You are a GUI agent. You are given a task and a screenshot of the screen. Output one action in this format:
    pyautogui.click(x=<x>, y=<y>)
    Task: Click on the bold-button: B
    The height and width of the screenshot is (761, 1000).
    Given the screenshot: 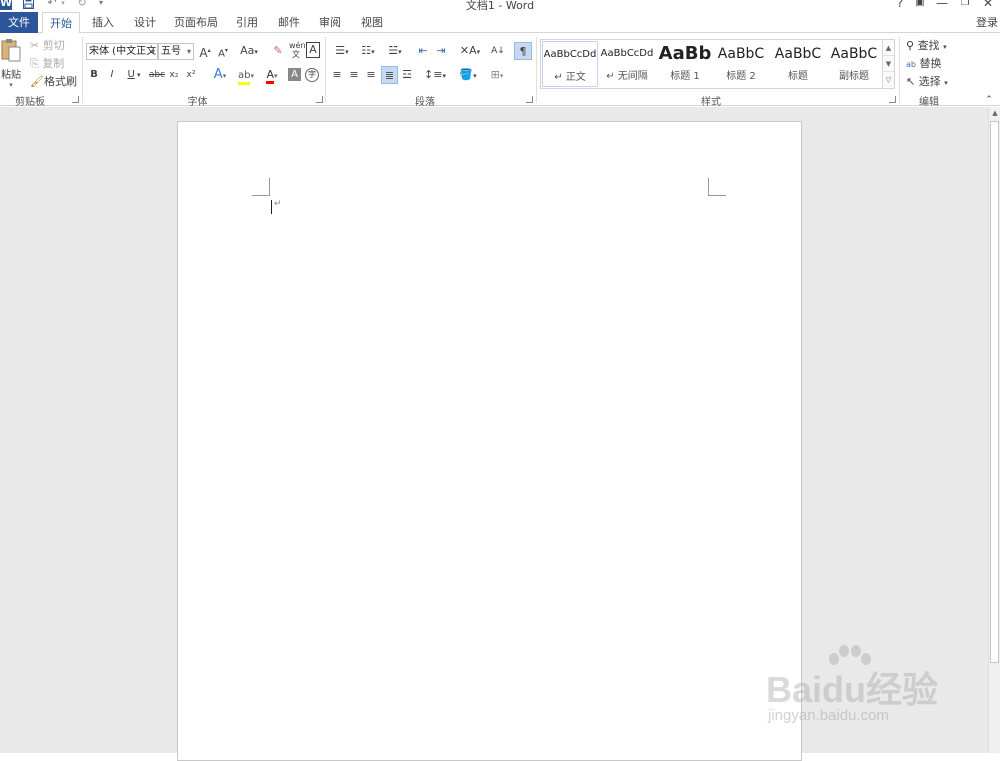 What is the action you would take?
    pyautogui.click(x=94, y=75)
    